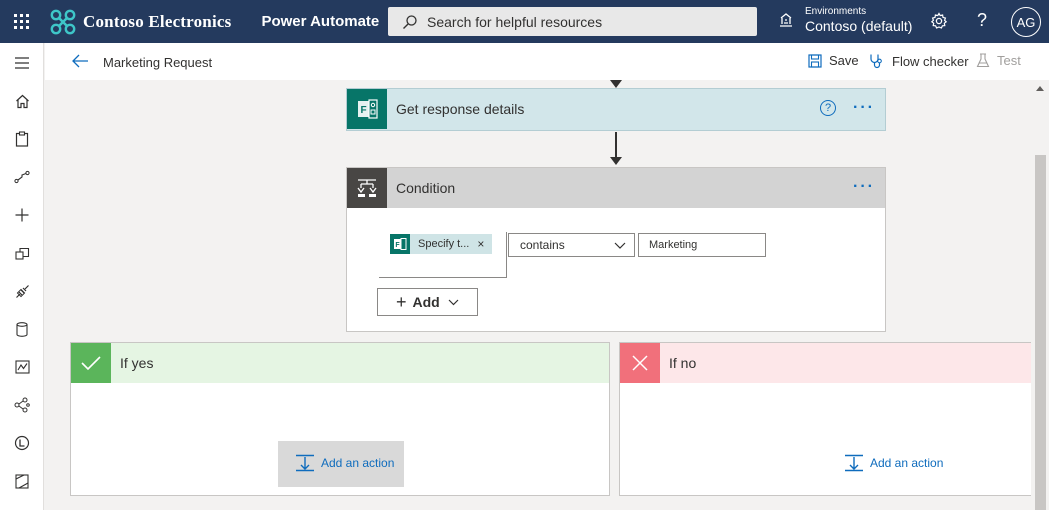 This screenshot has width=1049, height=510. Describe the element at coordinates (983, 60) in the screenshot. I see `flask-icon` at that location.